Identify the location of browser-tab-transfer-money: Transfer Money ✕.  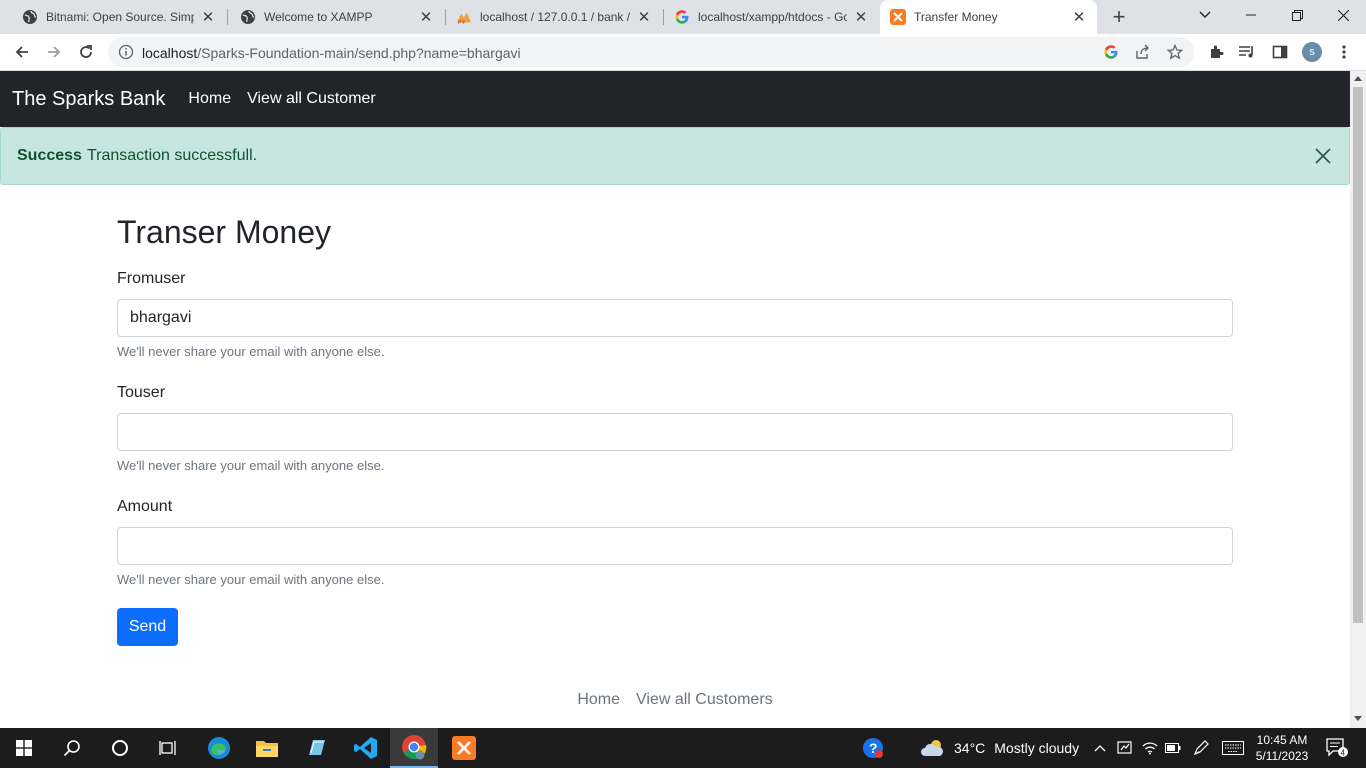
(988, 17).